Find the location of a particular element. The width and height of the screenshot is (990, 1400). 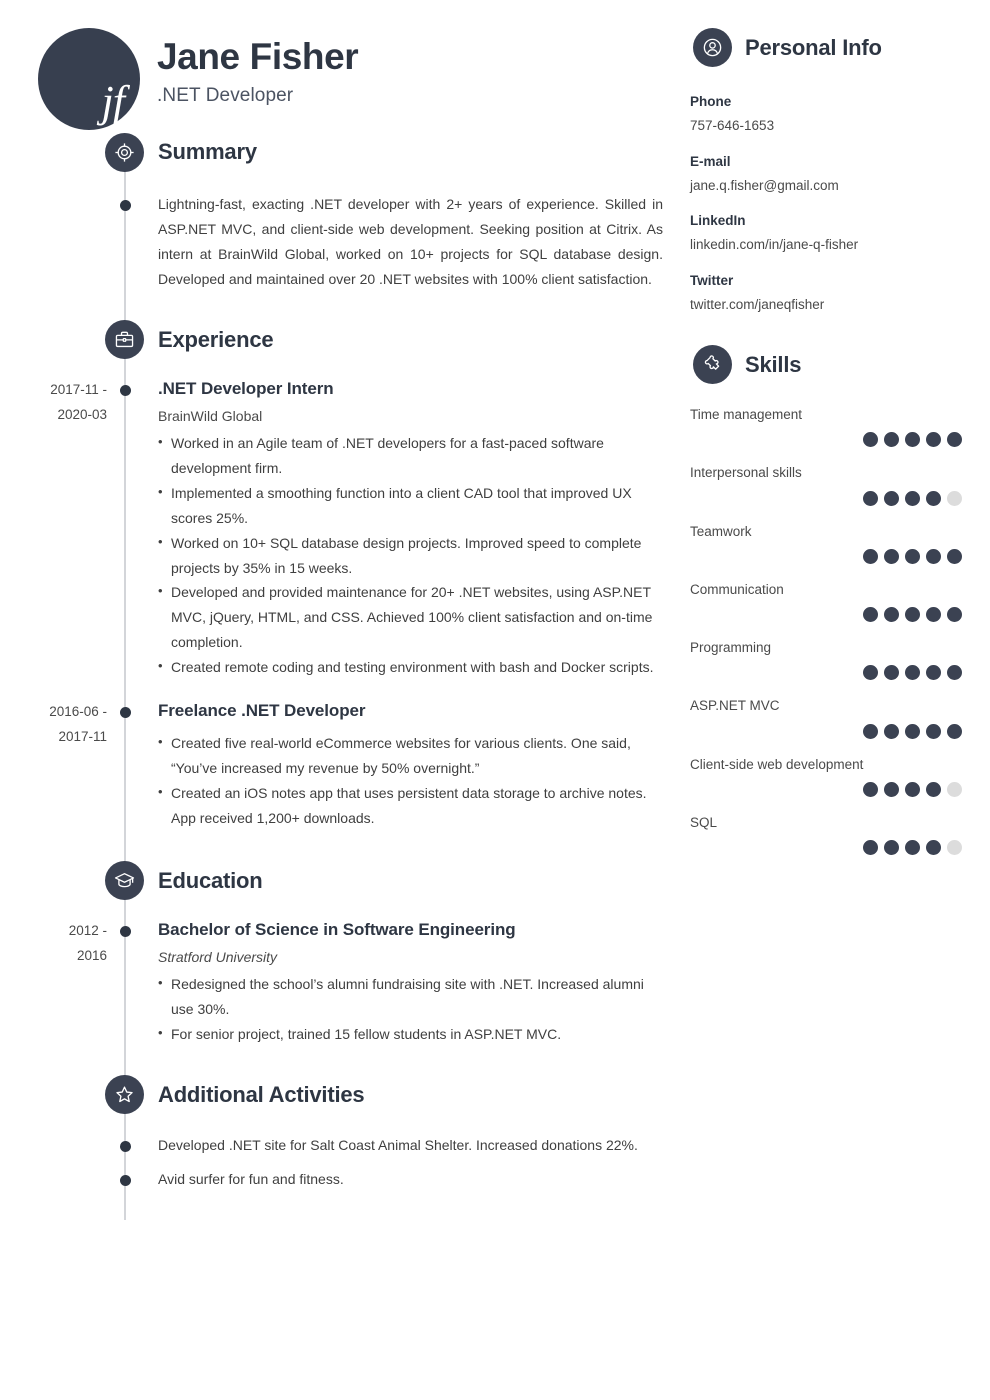

info-value: 757-646-1653 is located at coordinates (732, 126).